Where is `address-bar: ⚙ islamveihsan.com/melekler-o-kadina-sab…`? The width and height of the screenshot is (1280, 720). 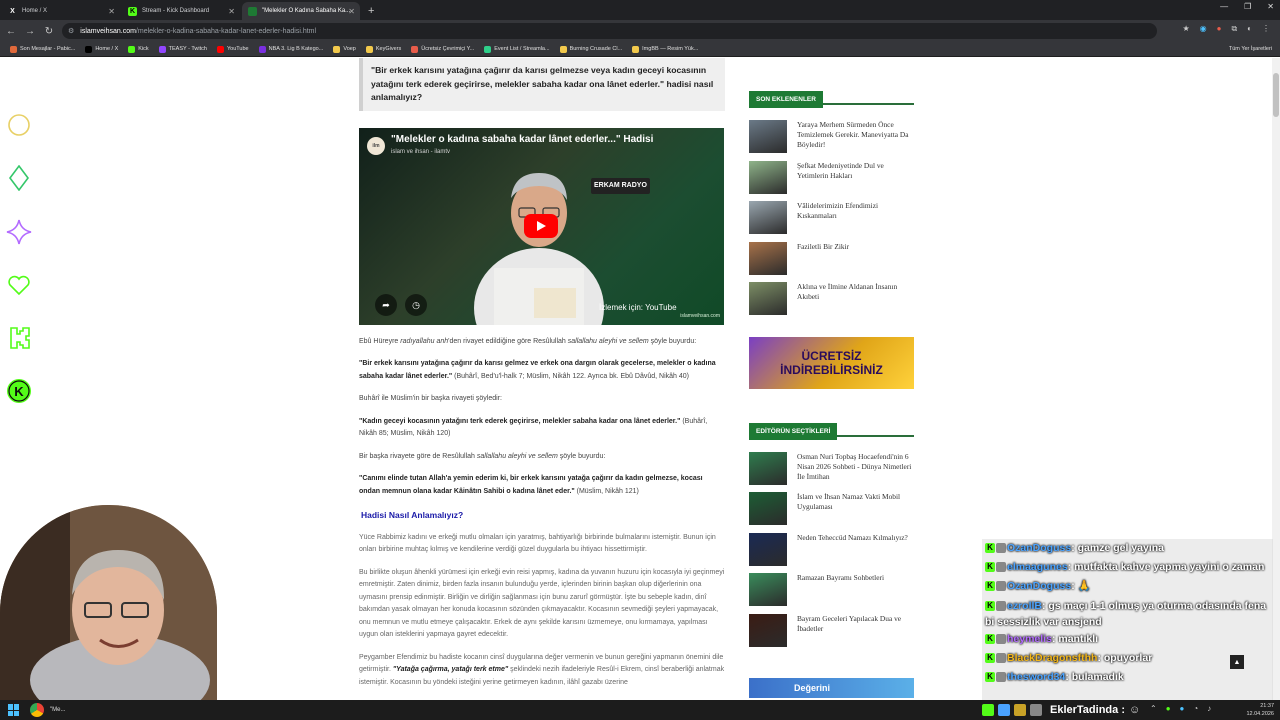 address-bar: ⚙ islamveihsan.com/melekler-o-kadina-sab… is located at coordinates (609, 31).